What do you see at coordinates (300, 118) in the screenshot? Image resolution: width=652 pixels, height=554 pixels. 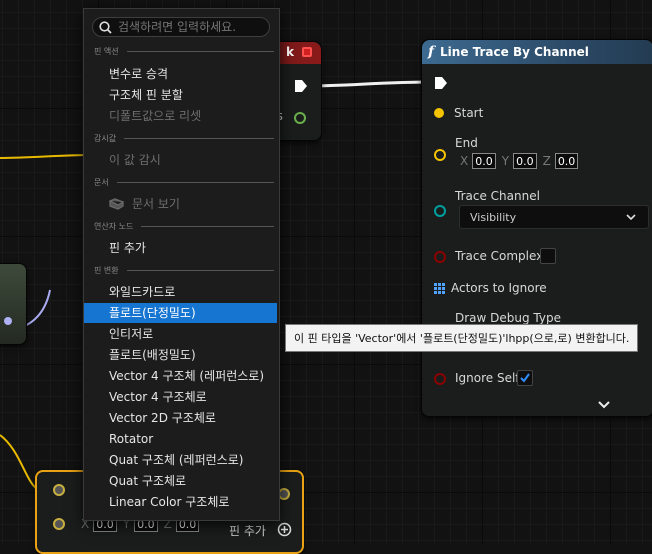 I see `bool-out-pin` at bounding box center [300, 118].